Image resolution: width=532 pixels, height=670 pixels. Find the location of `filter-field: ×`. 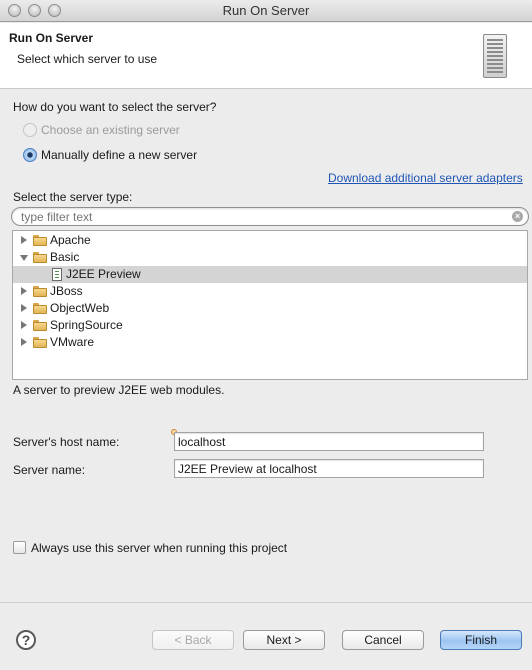

filter-field: × is located at coordinates (270, 216).